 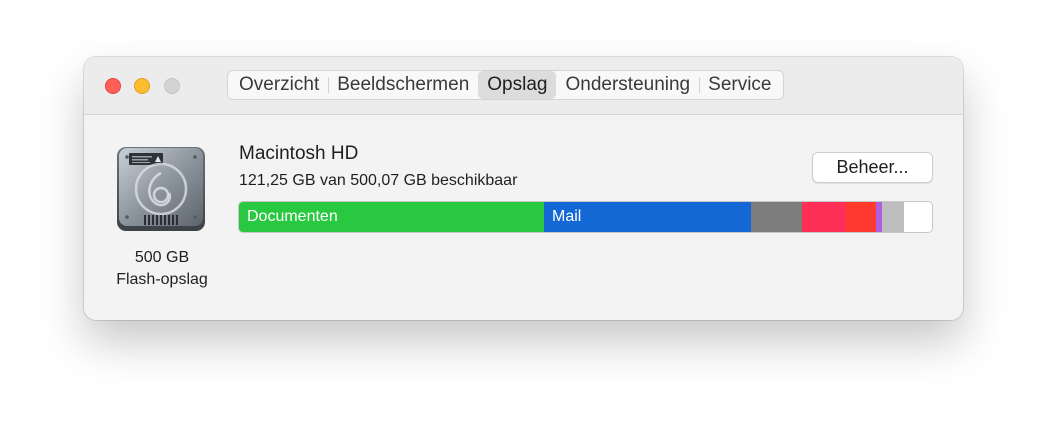 What do you see at coordinates (299, 153) in the screenshot?
I see `volume-name: Macintosh HD` at bounding box center [299, 153].